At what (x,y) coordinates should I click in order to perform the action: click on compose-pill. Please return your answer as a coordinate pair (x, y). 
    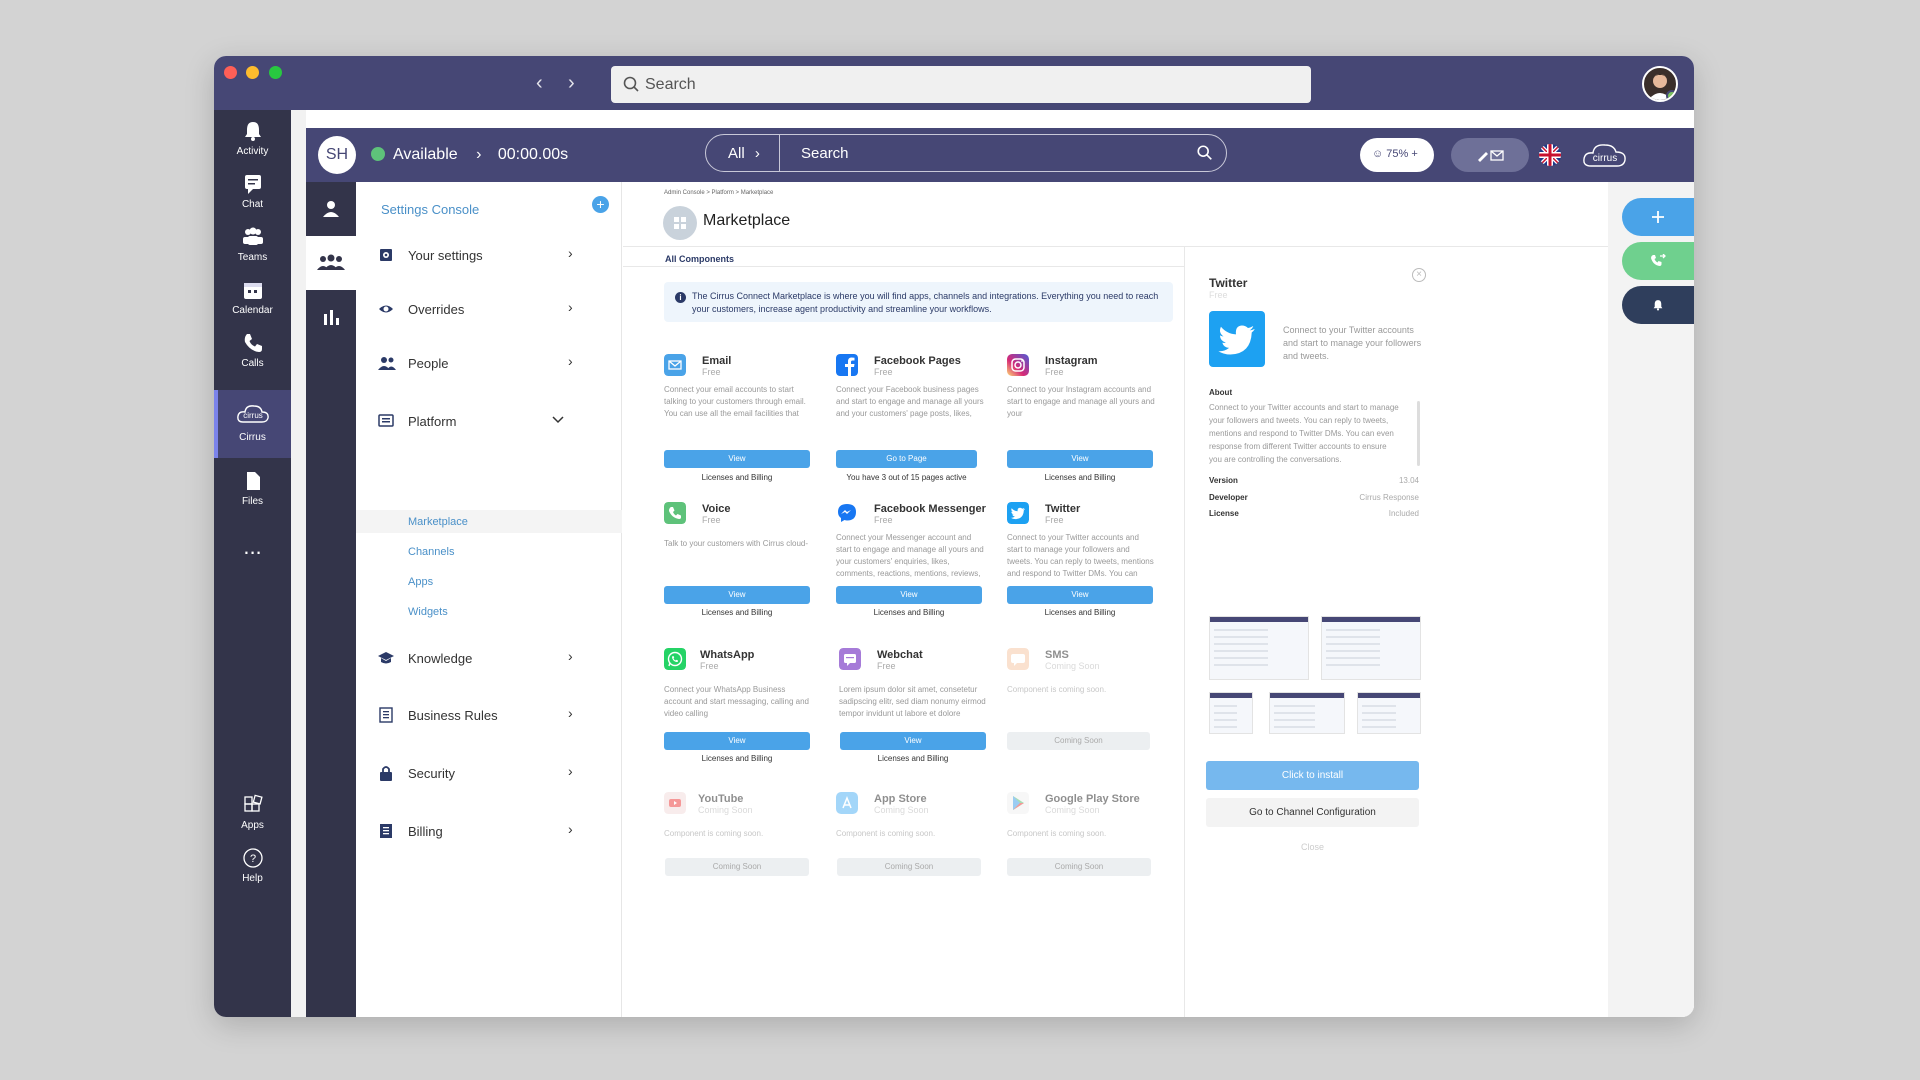
    Looking at the image, I should click on (1490, 155).